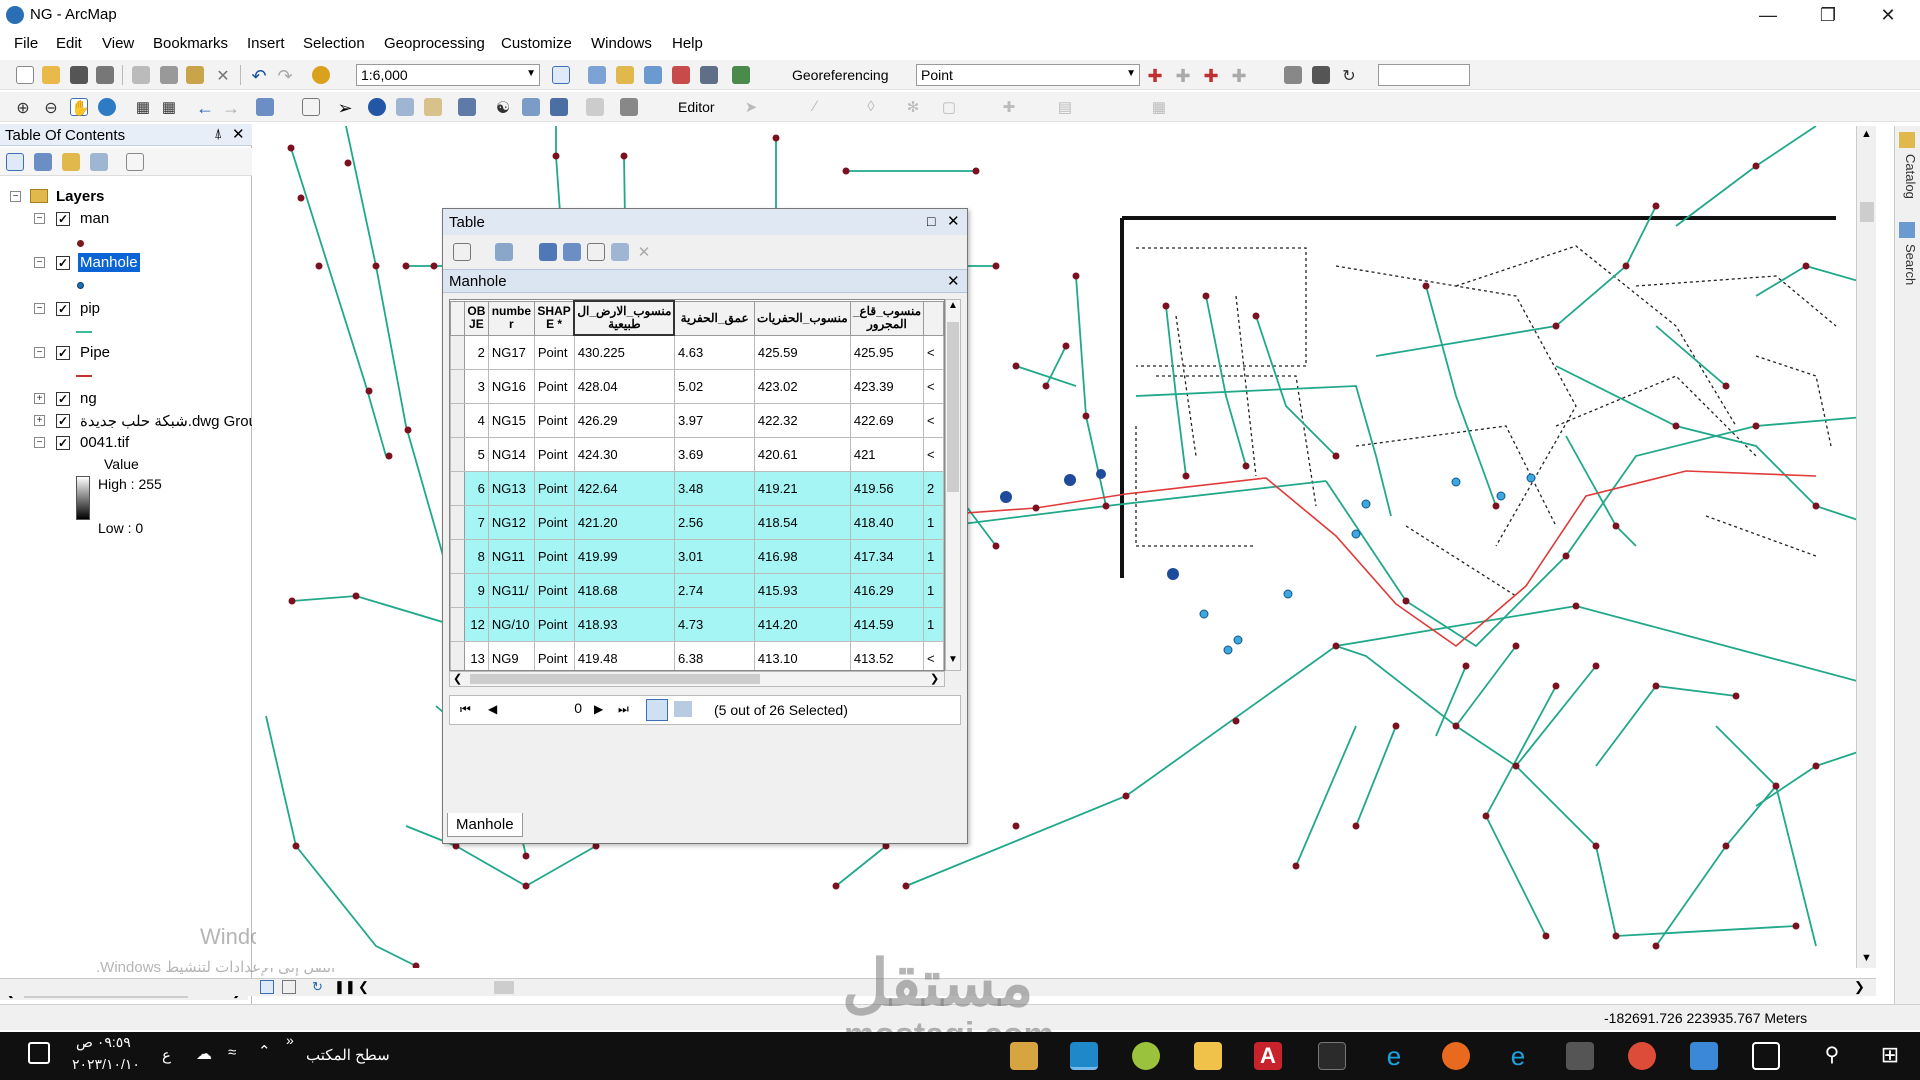 The height and width of the screenshot is (1080, 1920). I want to click on cell-ground-level: 428.04, so click(624, 386).